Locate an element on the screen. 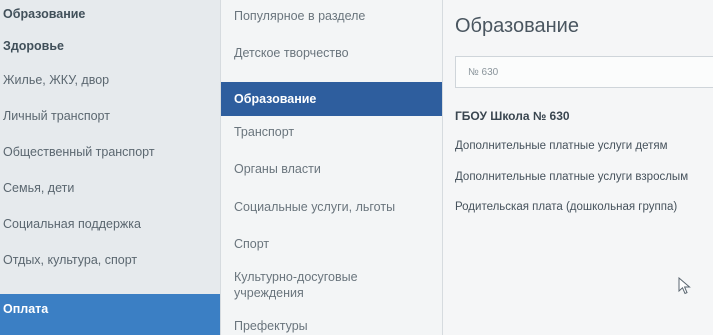 Image resolution: width=713 pixels, height=335 pixels. service-link-parental-fee: Родительская плата (дошкольная группа) is located at coordinates (566, 207).